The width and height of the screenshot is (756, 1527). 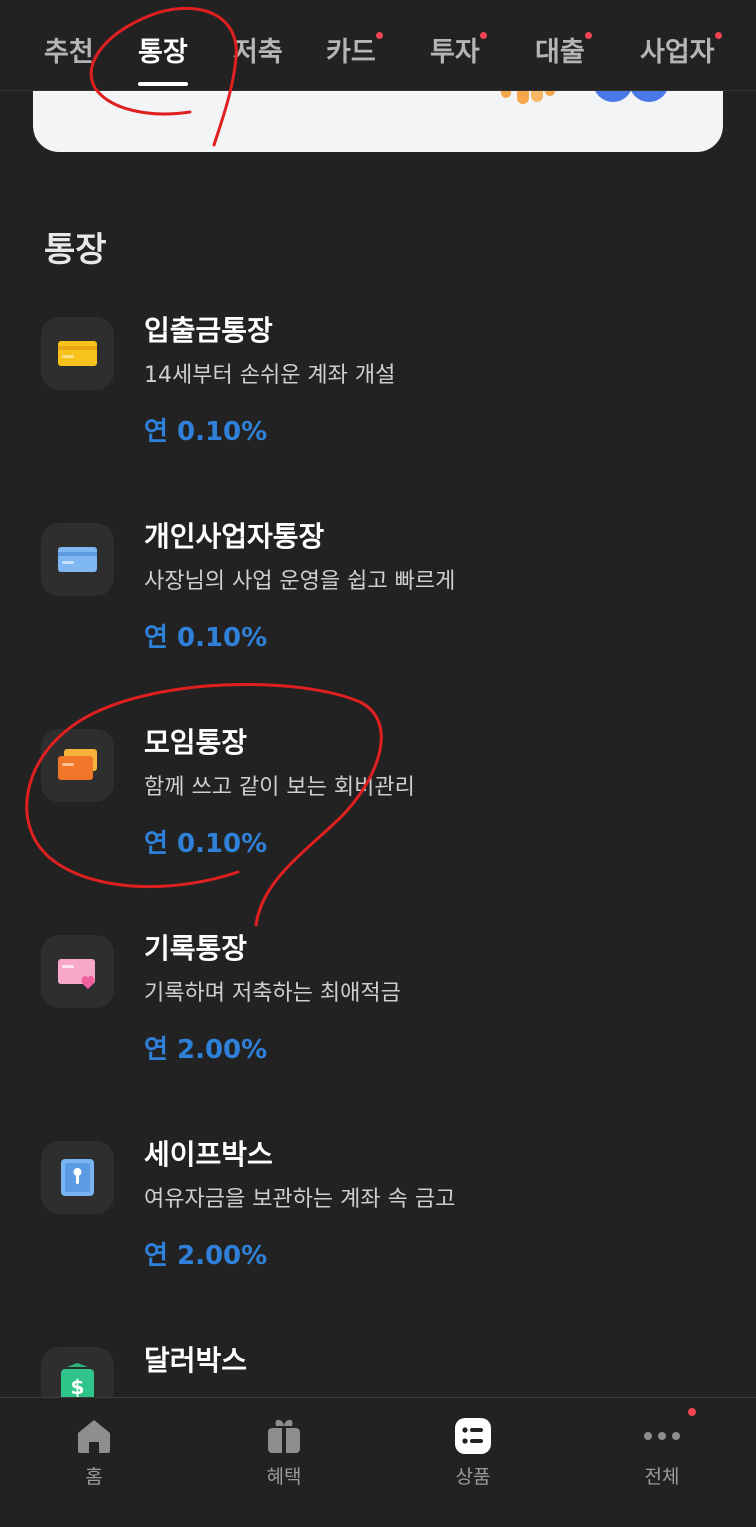 What do you see at coordinates (677, 52) in the screenshot?
I see `tab-label: 사업자` at bounding box center [677, 52].